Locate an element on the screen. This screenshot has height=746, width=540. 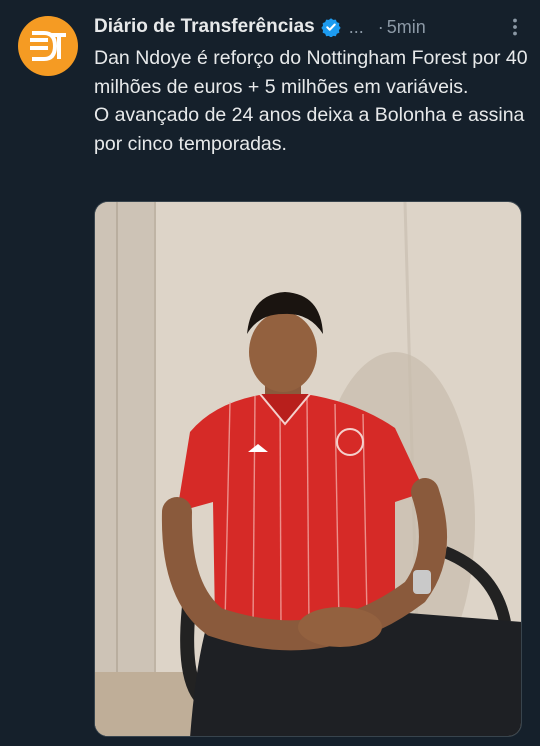
dt-logo-icon is located at coordinates (48, 46).